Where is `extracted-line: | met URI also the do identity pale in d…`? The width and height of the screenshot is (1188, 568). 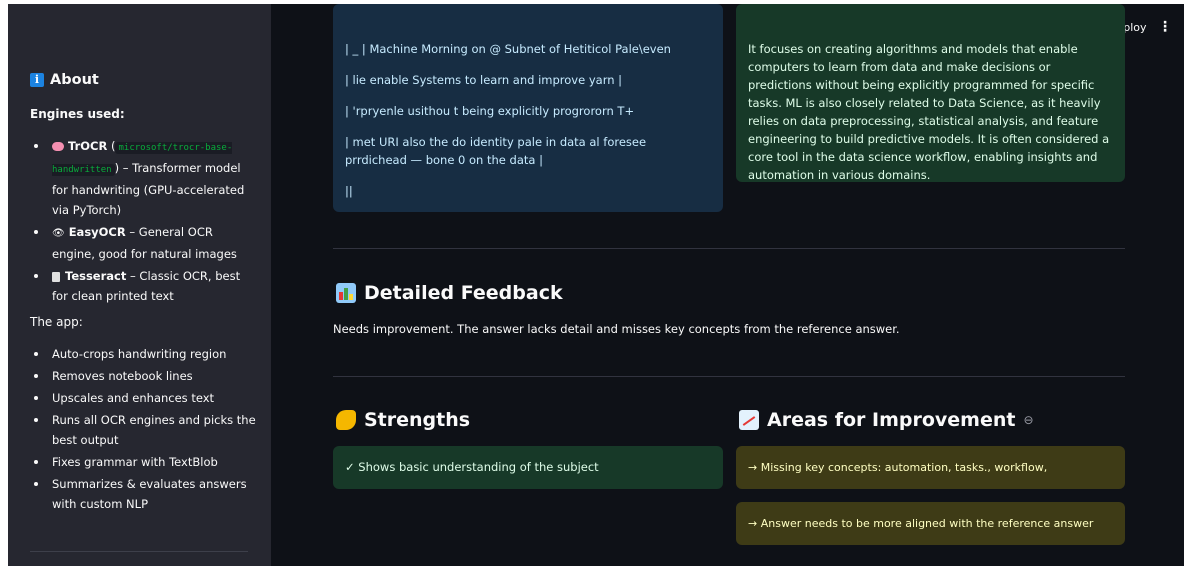 extracted-line: | met URI also the do identity pale in d… is located at coordinates (496, 151).